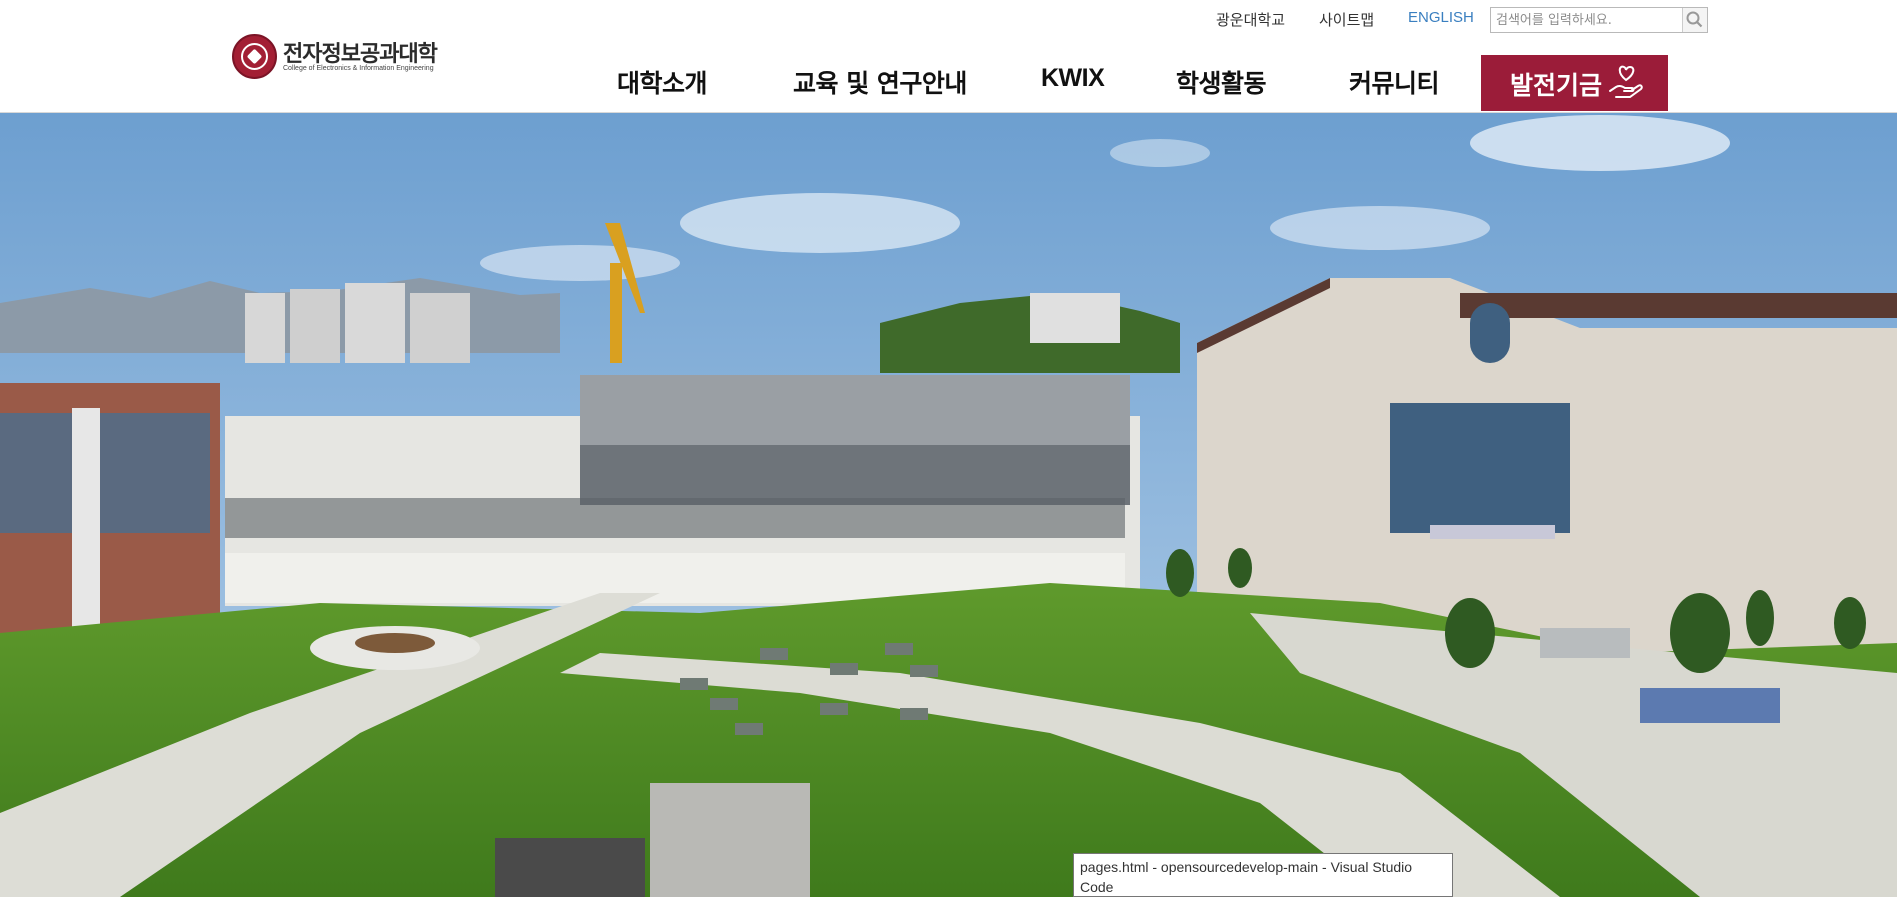 This screenshot has height=897, width=1897. I want to click on english-link: ENGLISH, so click(1441, 17).